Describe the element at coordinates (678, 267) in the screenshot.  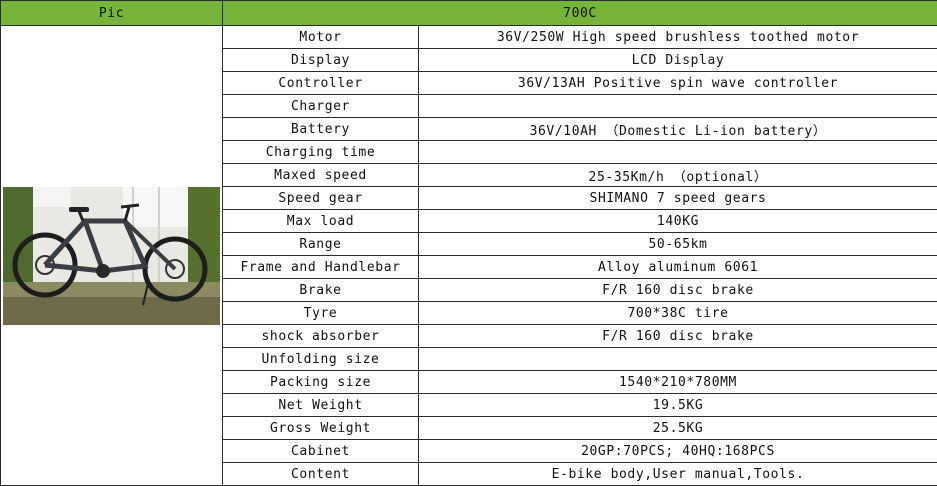
I see `row-value: Alloy aluminum 6061` at that location.